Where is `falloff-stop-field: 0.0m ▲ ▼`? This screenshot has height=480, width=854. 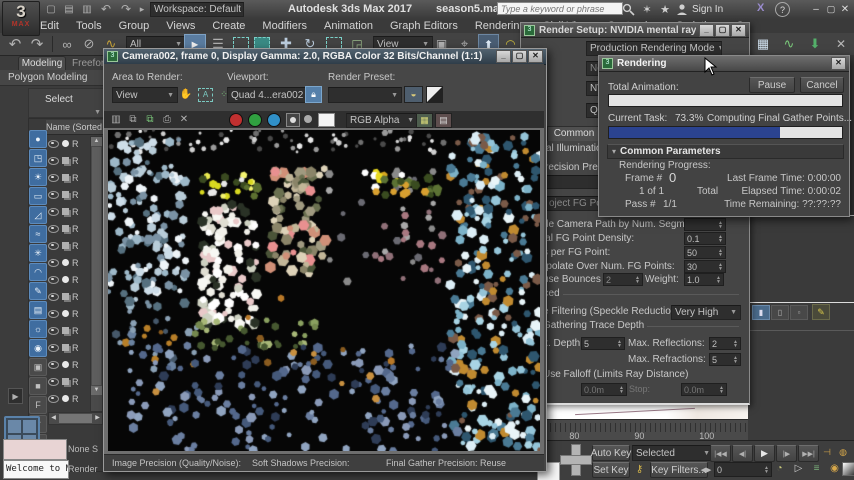
falloff-stop-field: 0.0m ▲ ▼ is located at coordinates (704, 389).